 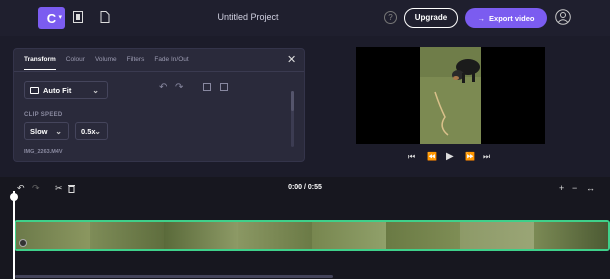 I want to click on speed-multiplier-dropdown: 0.5x ⌄, so click(x=91, y=131).